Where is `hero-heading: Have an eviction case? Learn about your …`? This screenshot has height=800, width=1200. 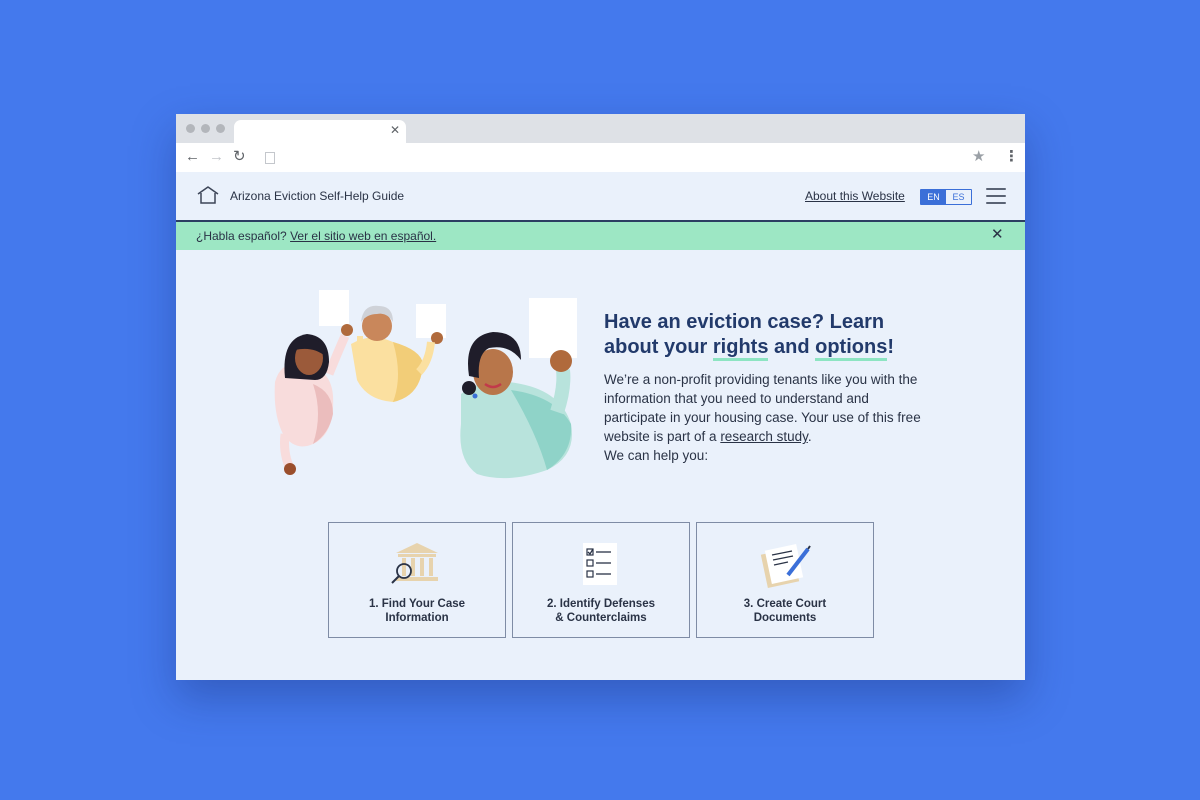 hero-heading: Have an eviction case? Learn about your … is located at coordinates (764, 335).